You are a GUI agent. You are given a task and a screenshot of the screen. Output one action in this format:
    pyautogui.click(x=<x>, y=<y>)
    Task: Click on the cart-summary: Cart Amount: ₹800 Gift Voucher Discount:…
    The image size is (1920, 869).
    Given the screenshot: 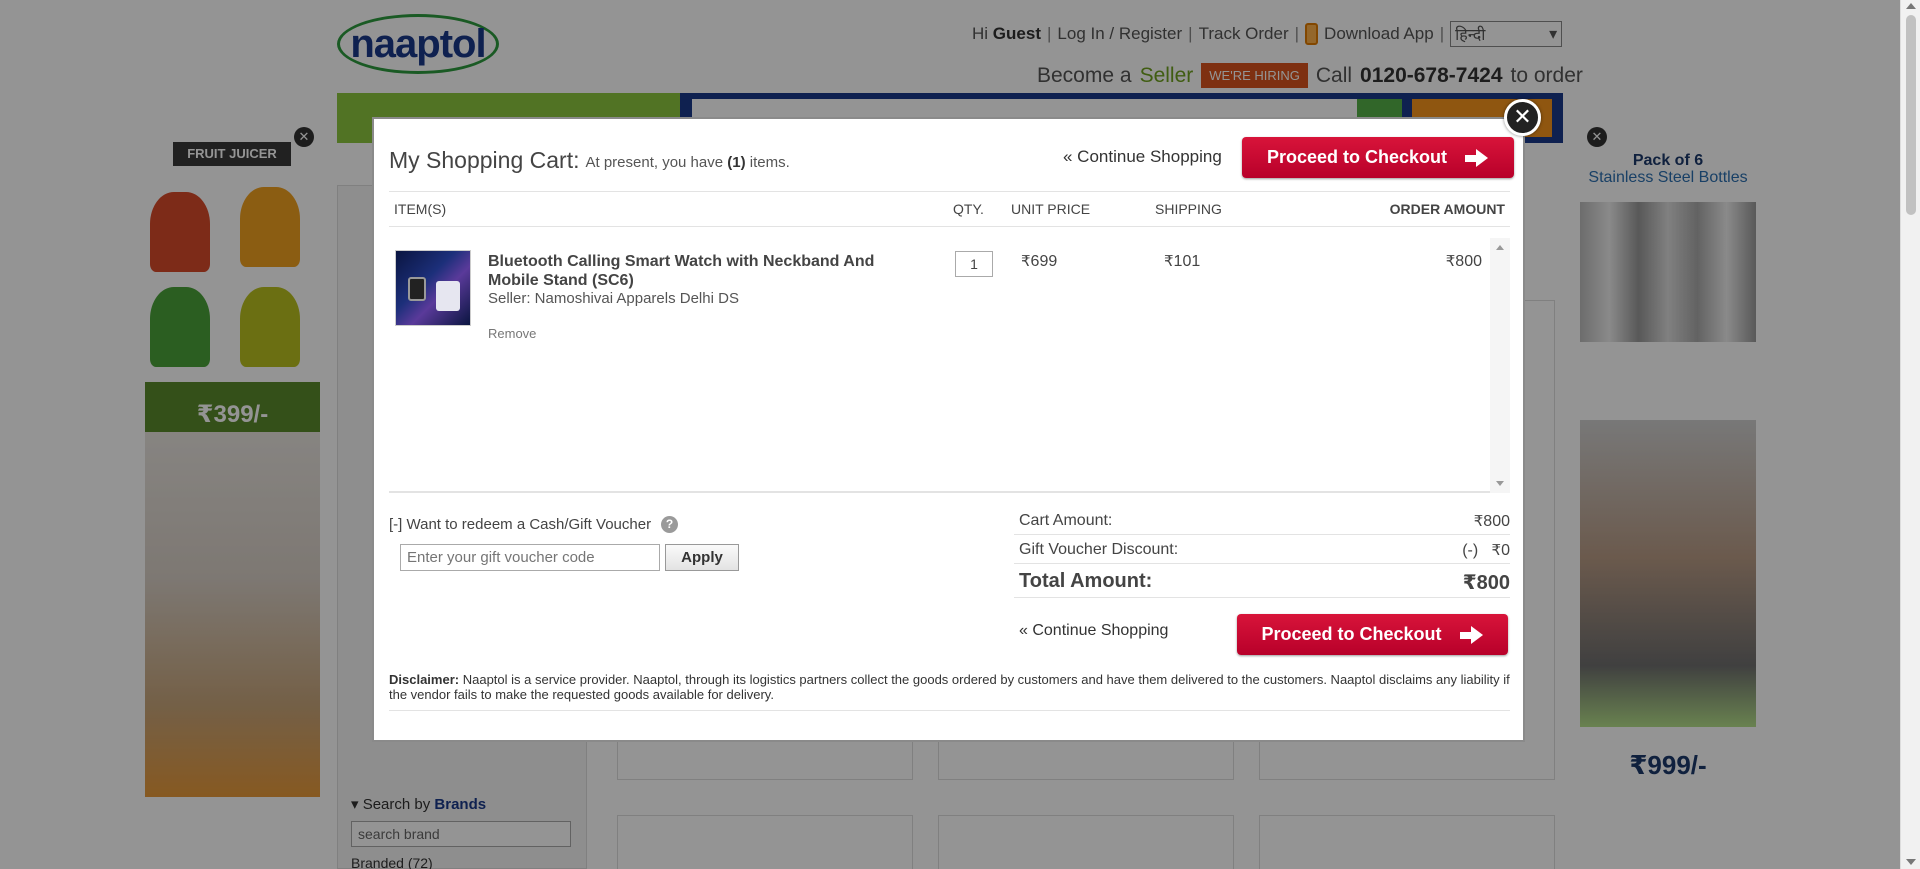 What is the action you would take?
    pyautogui.click(x=1262, y=552)
    